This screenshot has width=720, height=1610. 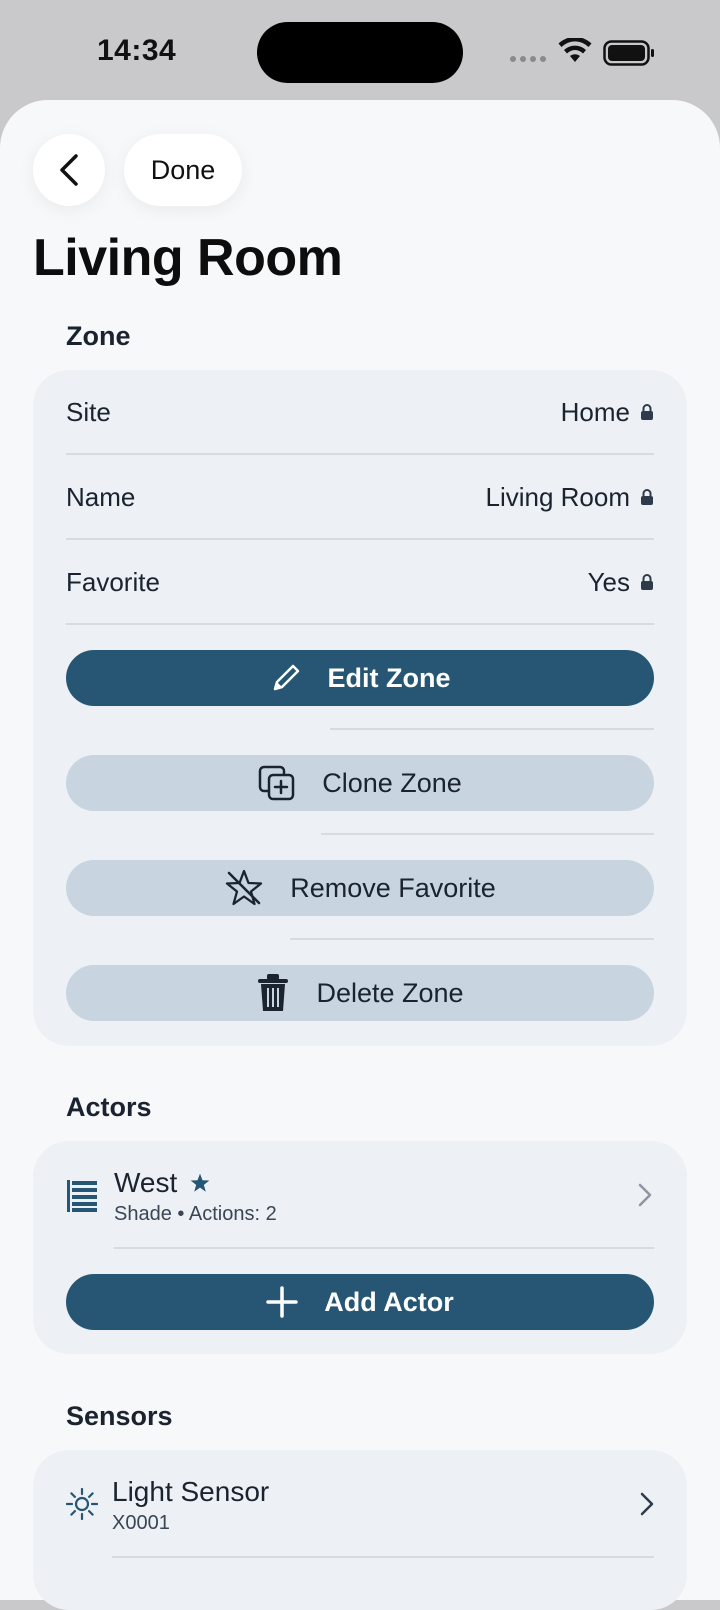 I want to click on row-value: Living Room, so click(x=557, y=496).